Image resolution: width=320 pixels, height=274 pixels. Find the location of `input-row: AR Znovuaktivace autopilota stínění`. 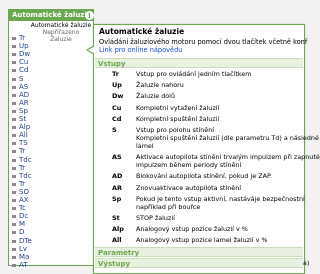

input-row: AR Znovuaktivace autopilota stínění is located at coordinates (199, 188).